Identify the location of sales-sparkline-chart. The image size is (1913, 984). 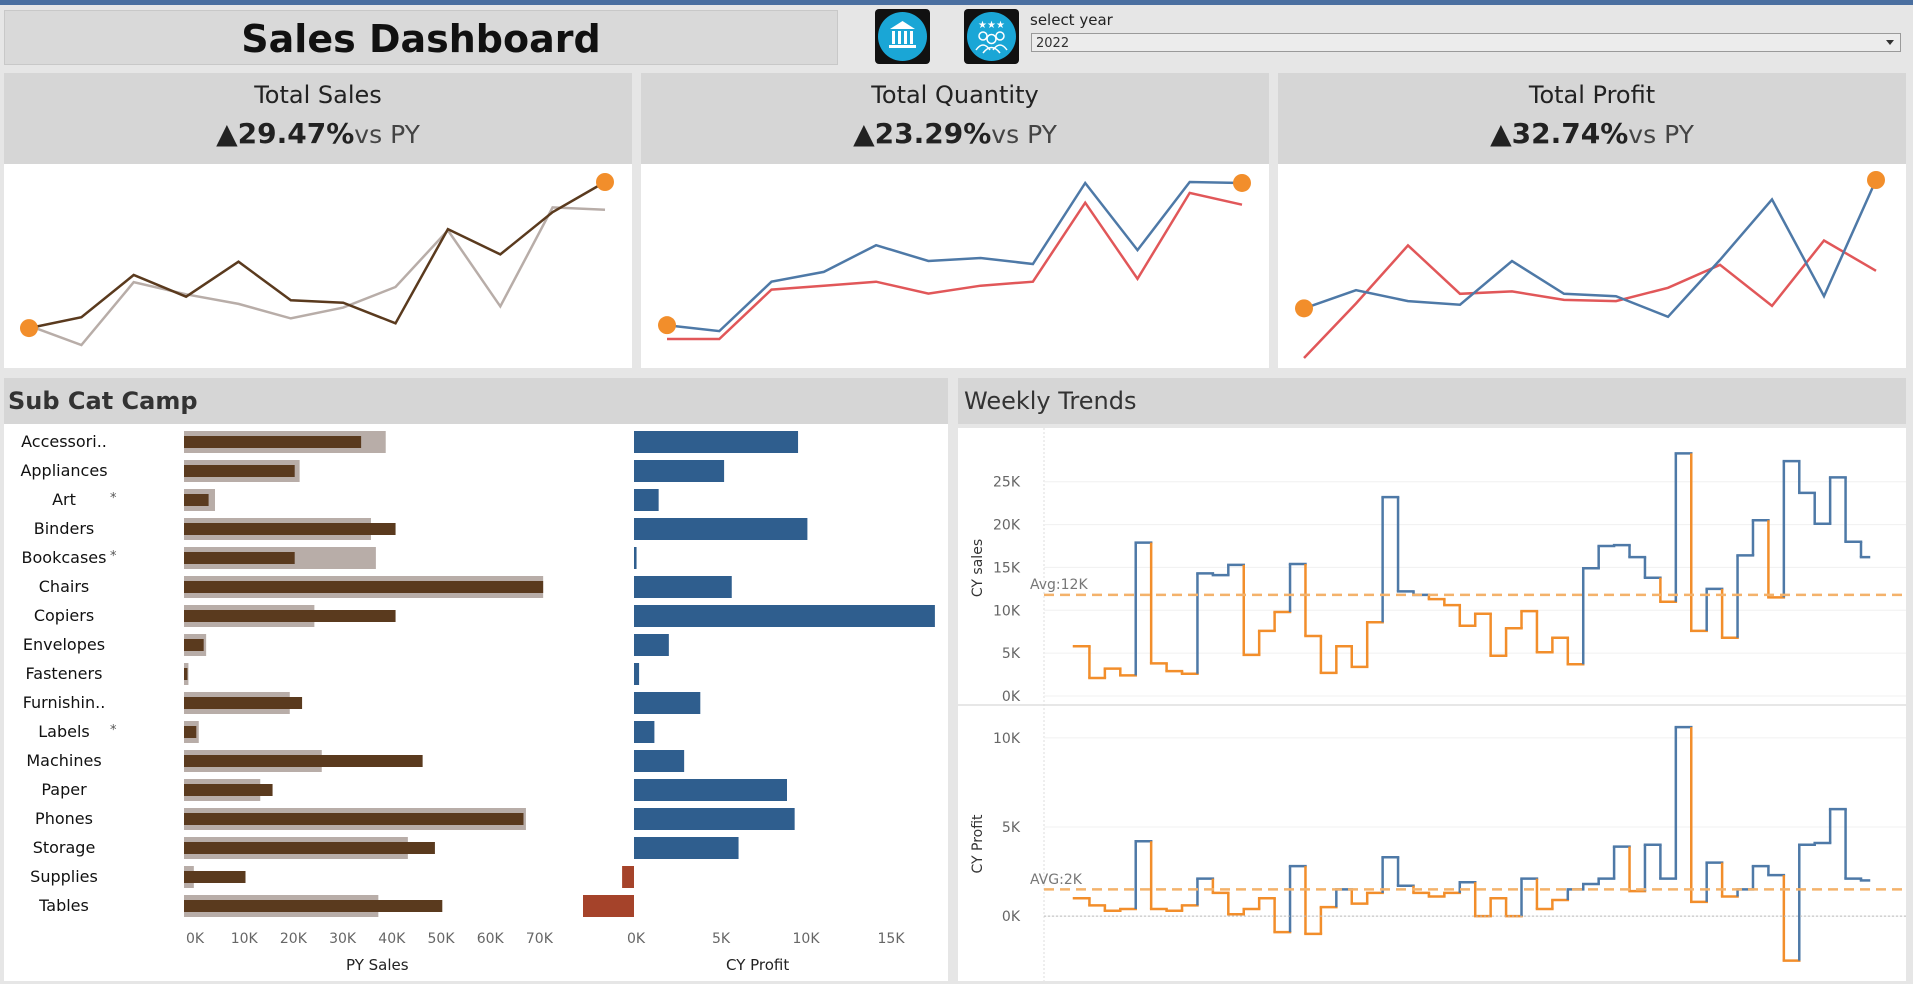
(318, 266).